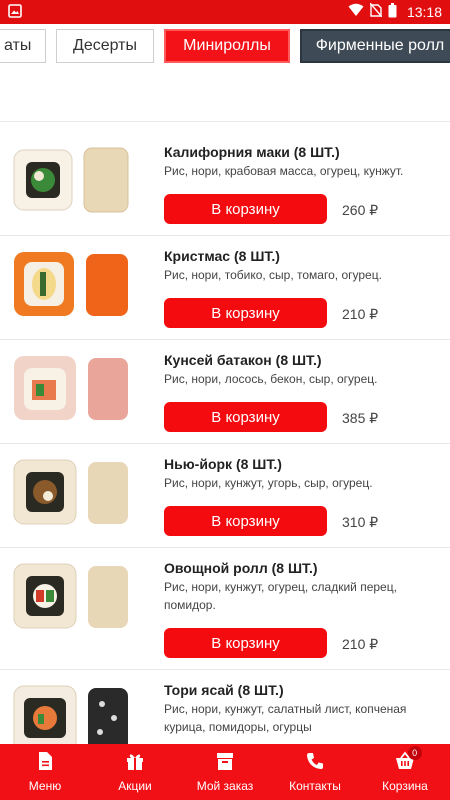 This screenshot has height=800, width=450. Describe the element at coordinates (405, 772) in the screenshot. I see `nav-cart: 0 Корзина` at that location.